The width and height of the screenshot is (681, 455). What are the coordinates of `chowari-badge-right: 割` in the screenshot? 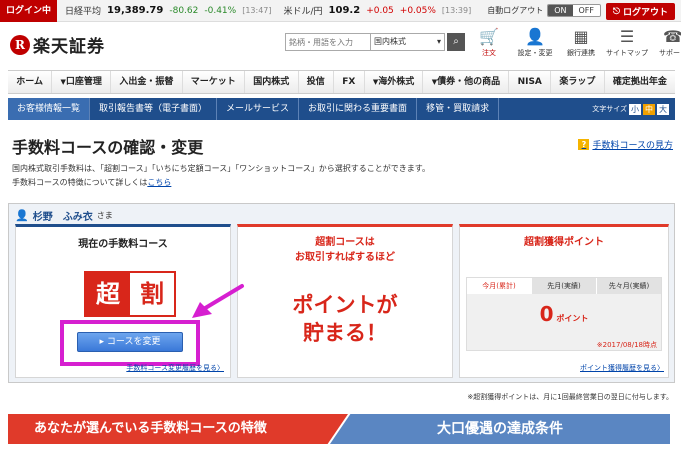 It's located at (152, 294).